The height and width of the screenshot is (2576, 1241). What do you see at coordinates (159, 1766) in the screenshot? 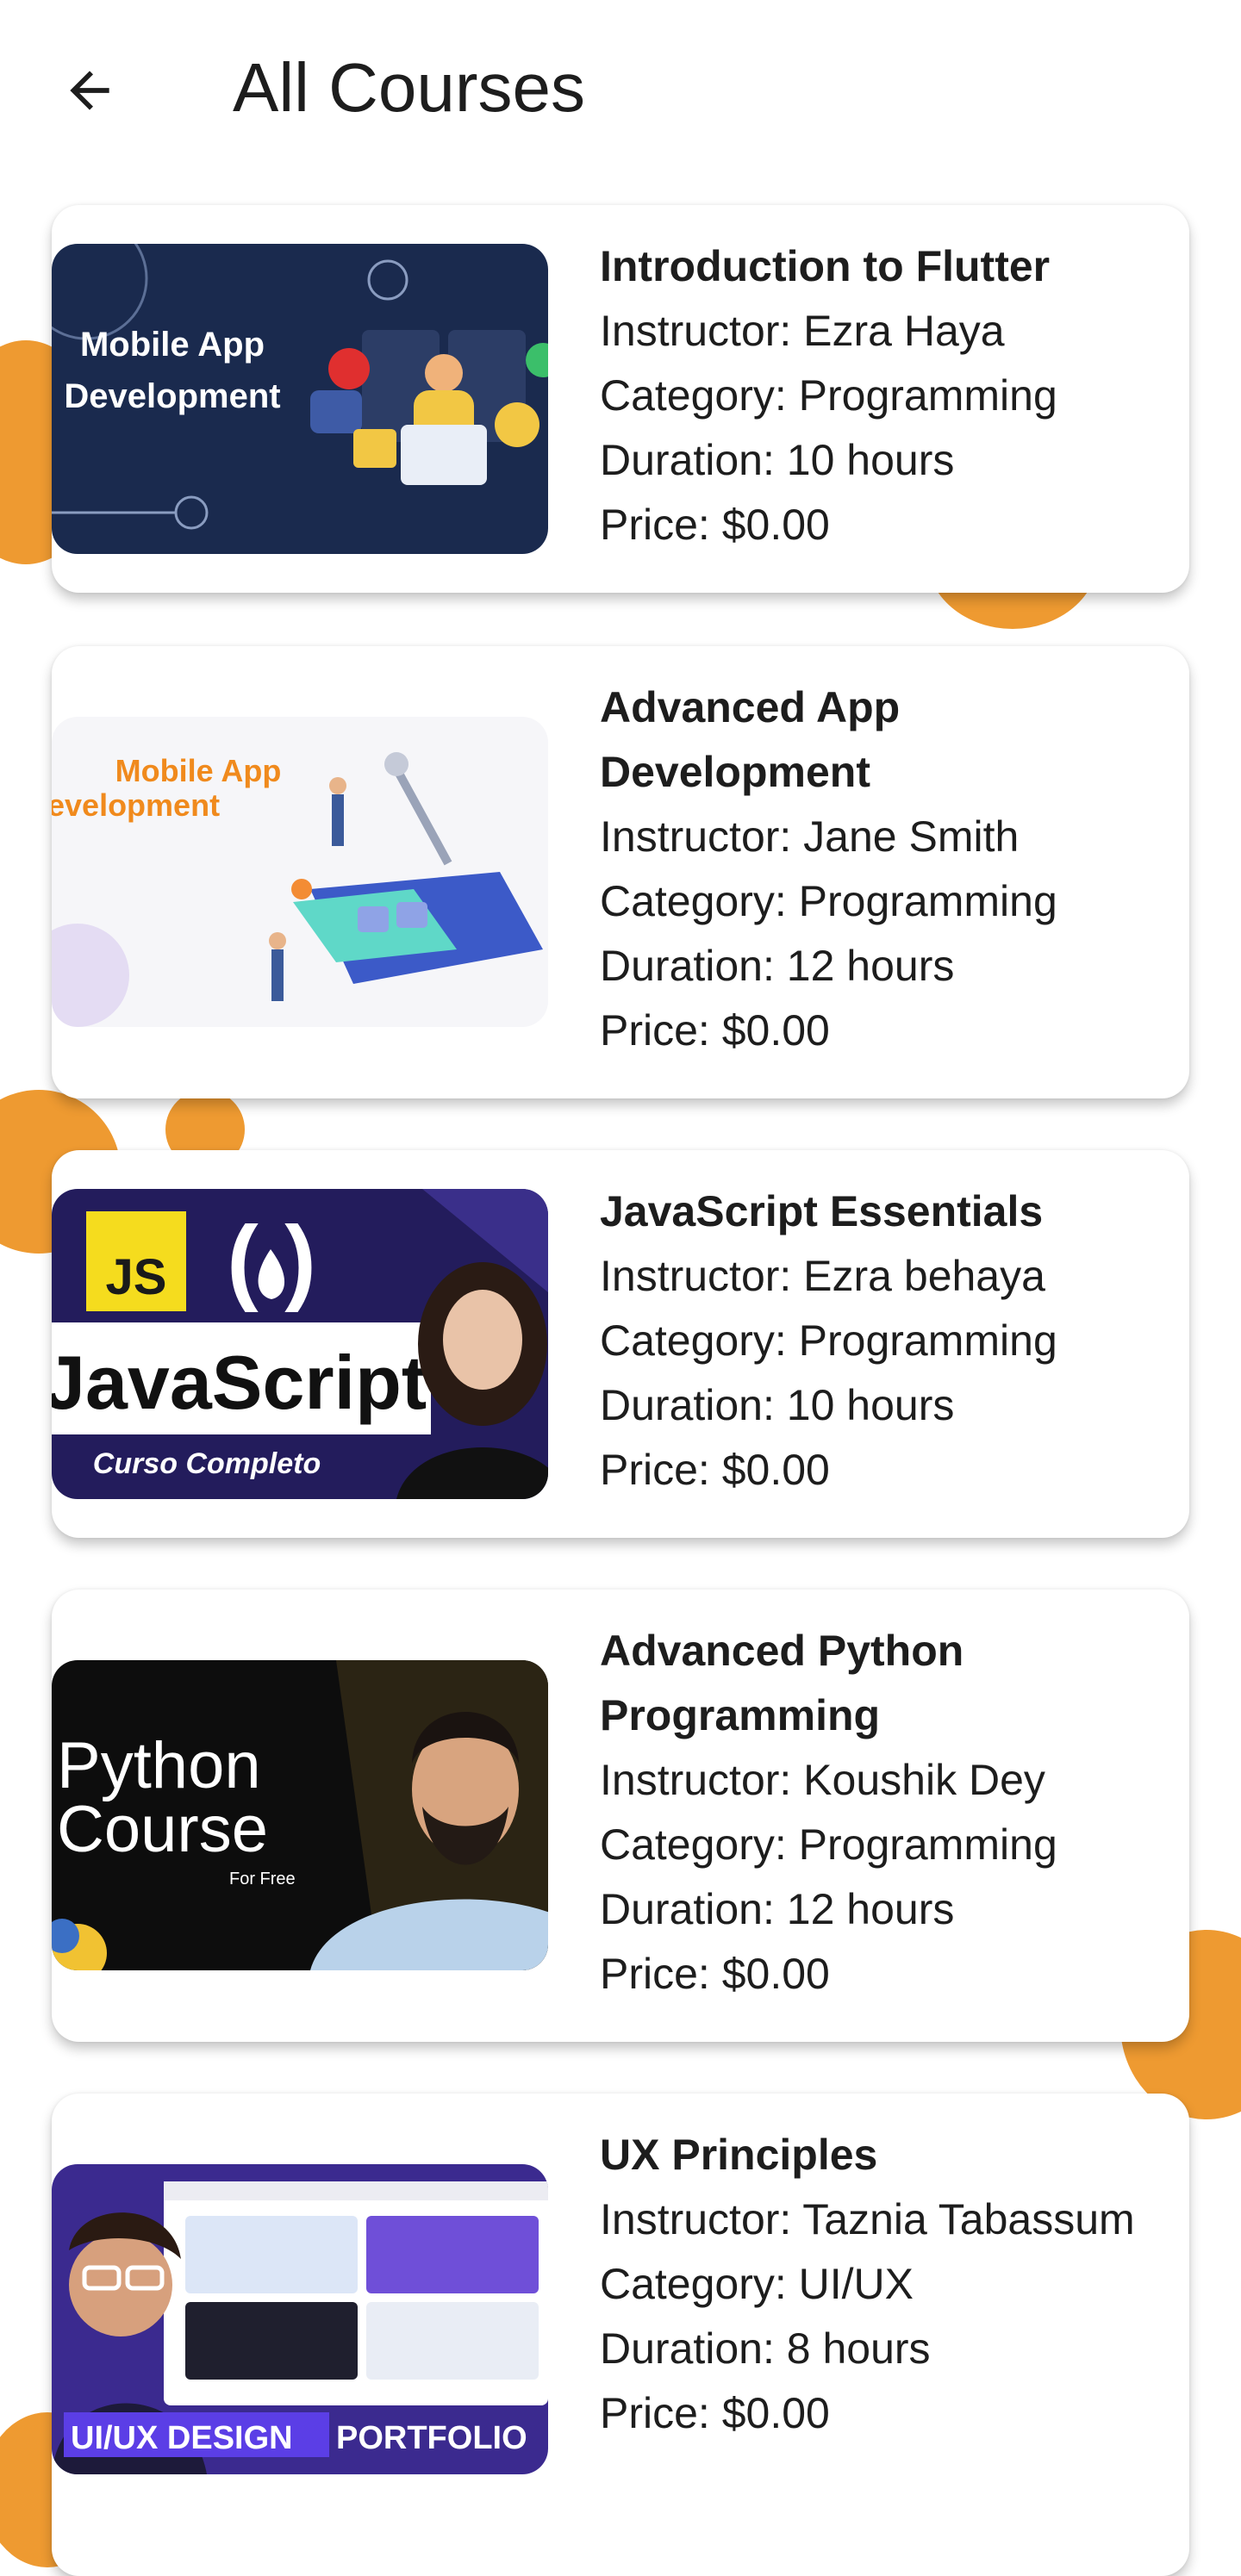
I see `thumbnail-text: Python` at bounding box center [159, 1766].